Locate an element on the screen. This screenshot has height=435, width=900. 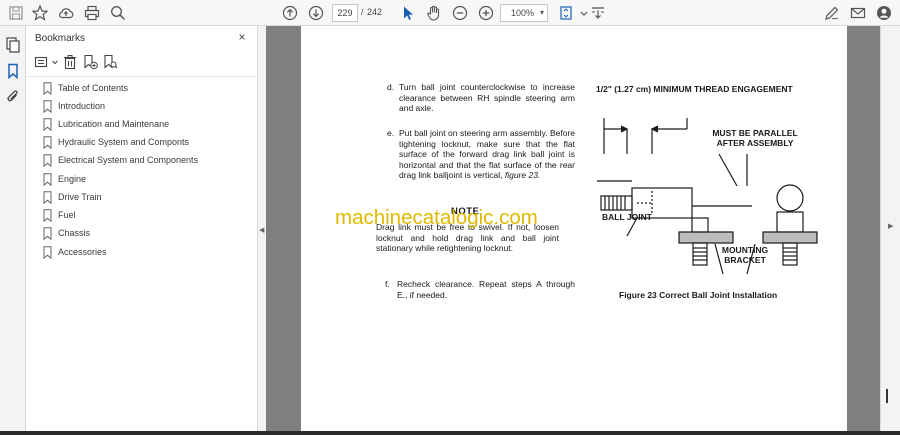
bookmark-item: Lubrication and Maintenane is located at coordinates (106, 124).